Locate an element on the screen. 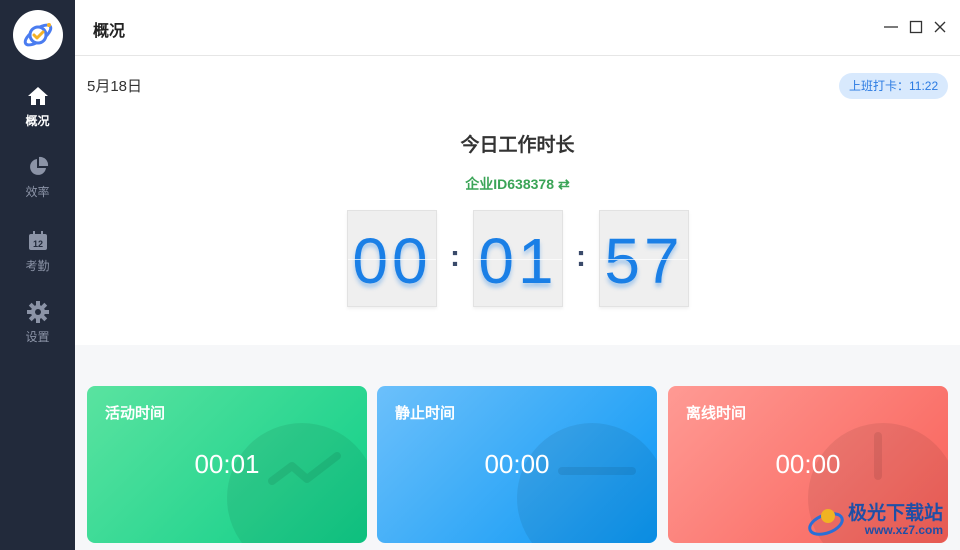  card-decoration is located at coordinates (587, 483).